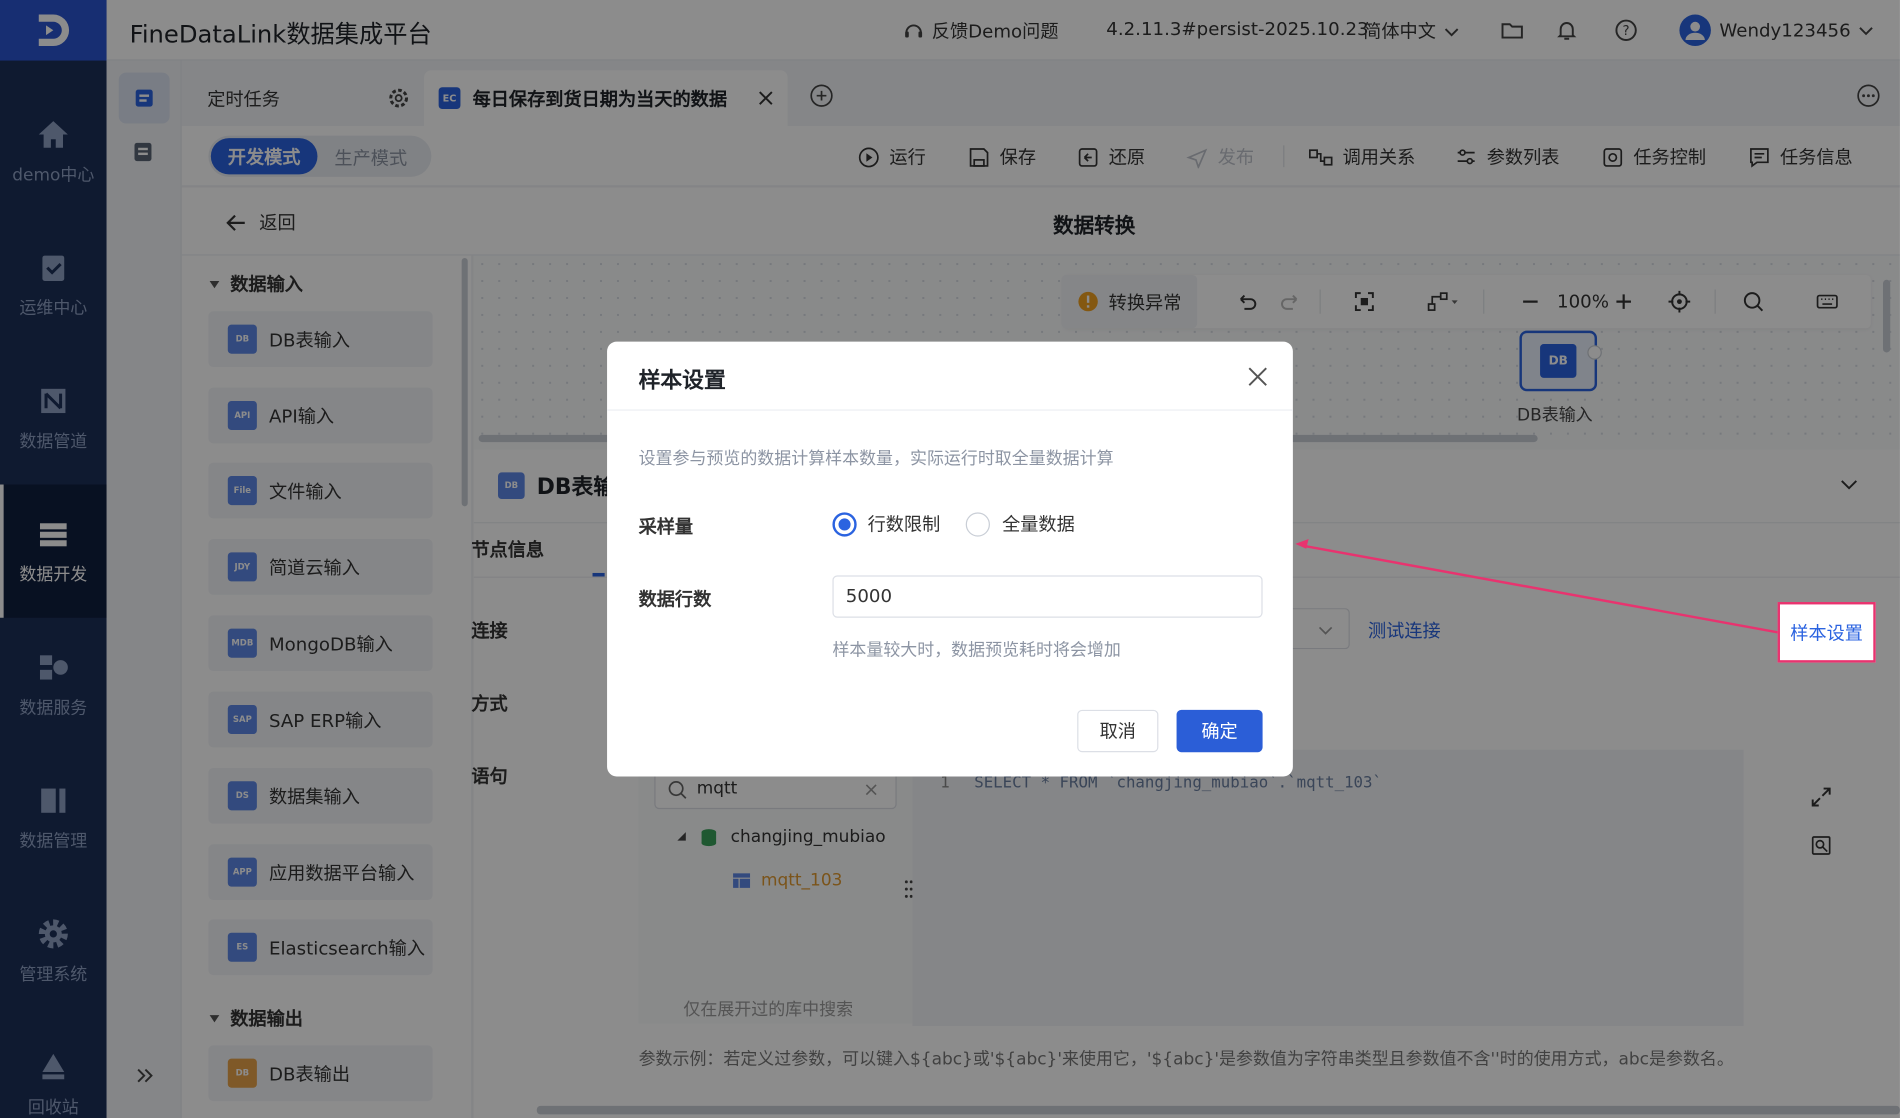 The width and height of the screenshot is (1900, 1118). Describe the element at coordinates (1826, 632) in the screenshot. I see `sample-settings-link: 样本设置` at that location.